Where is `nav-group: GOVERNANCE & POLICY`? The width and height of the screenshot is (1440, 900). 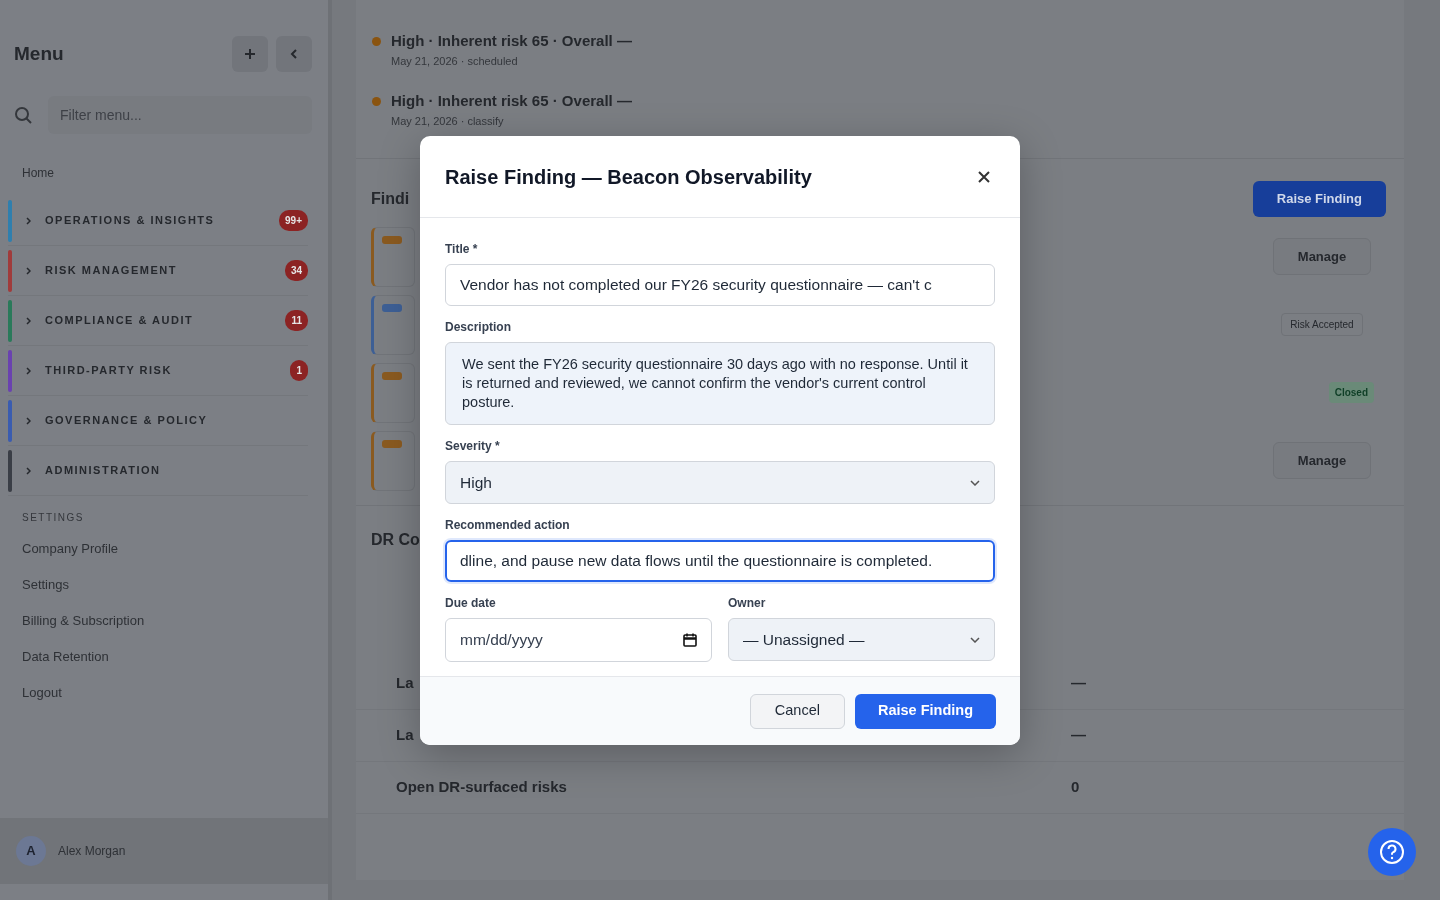 nav-group: GOVERNANCE & POLICY is located at coordinates (158, 421).